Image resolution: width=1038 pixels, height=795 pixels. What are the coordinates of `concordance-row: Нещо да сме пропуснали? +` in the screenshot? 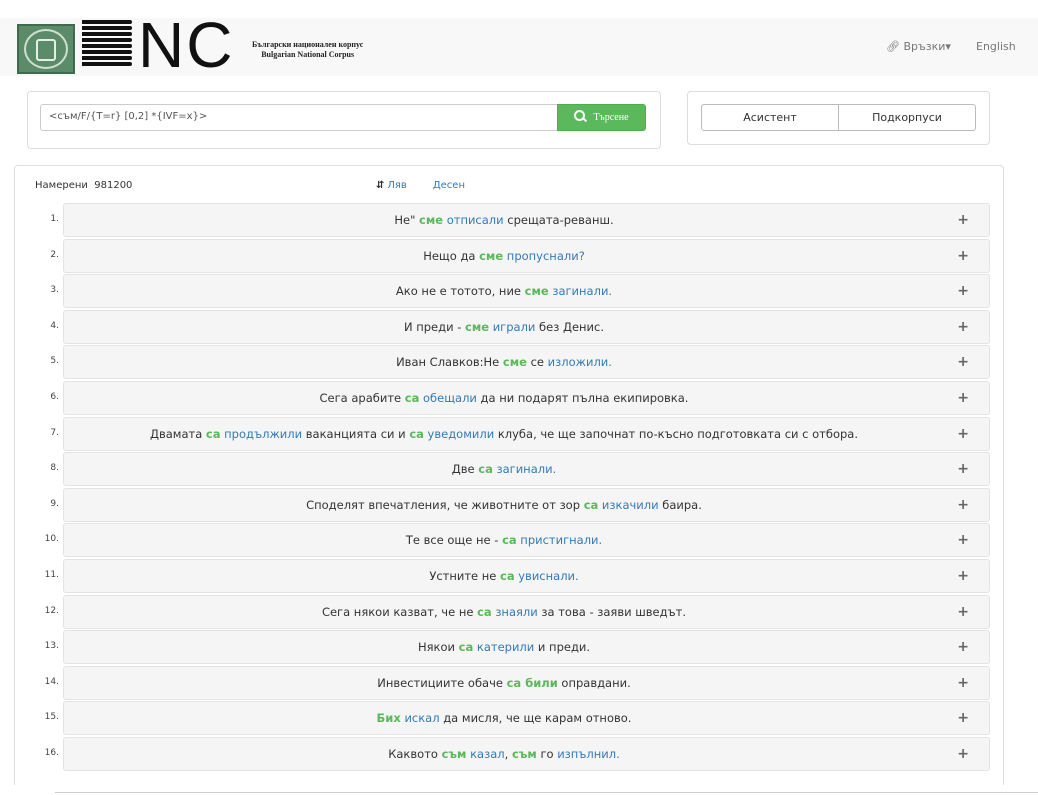 It's located at (526, 256).